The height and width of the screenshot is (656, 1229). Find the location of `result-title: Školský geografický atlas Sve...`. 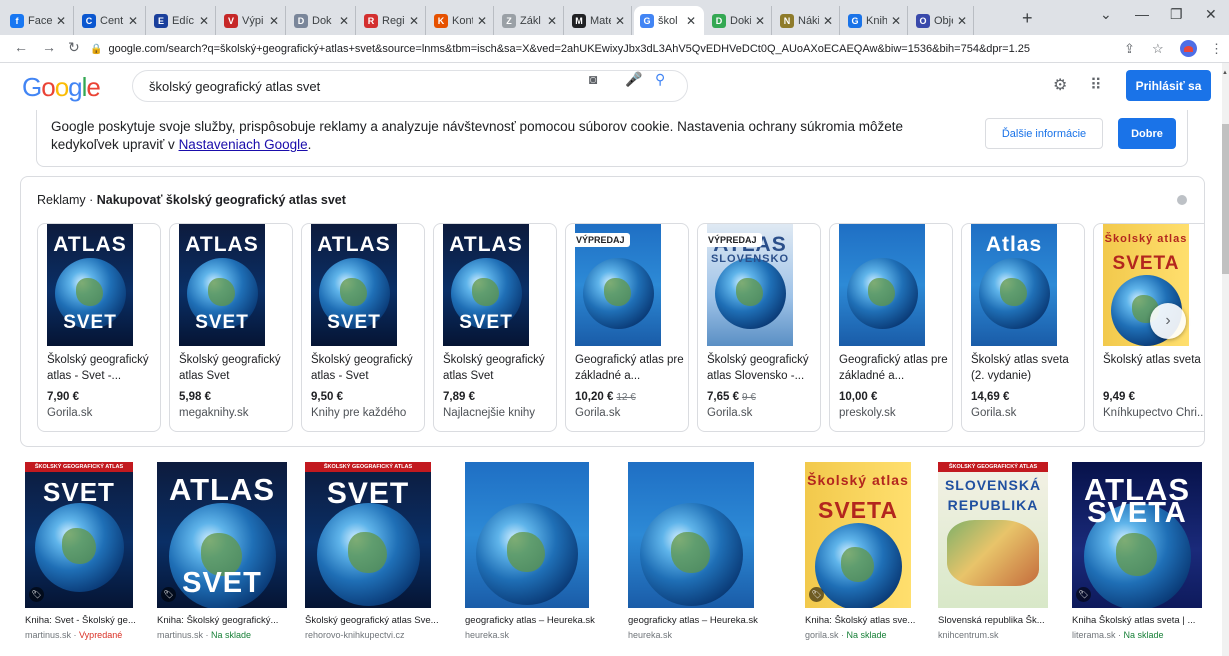

result-title: Školský geografický atlas Sve... is located at coordinates (380, 620).